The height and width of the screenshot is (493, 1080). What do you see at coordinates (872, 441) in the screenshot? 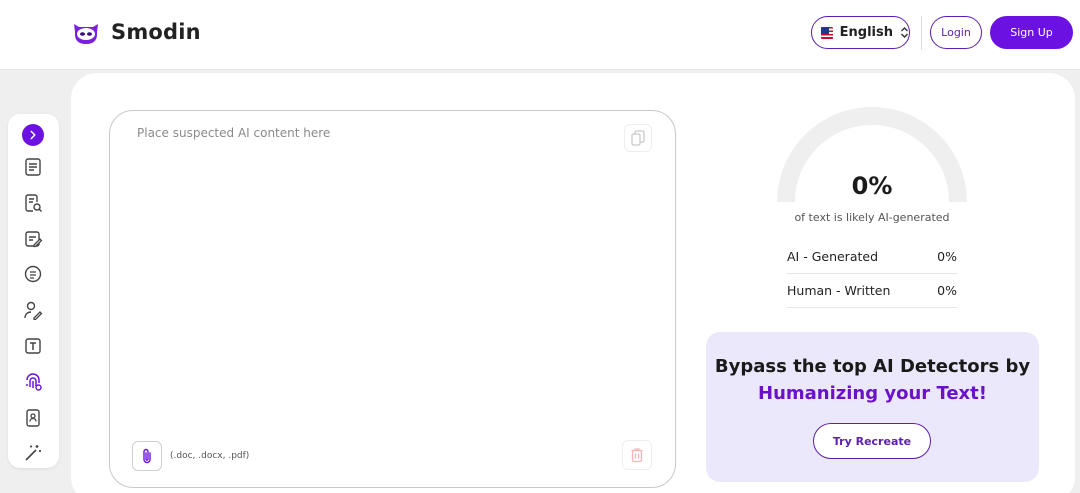
I see `try-recreate-button: Try Recreate` at bounding box center [872, 441].